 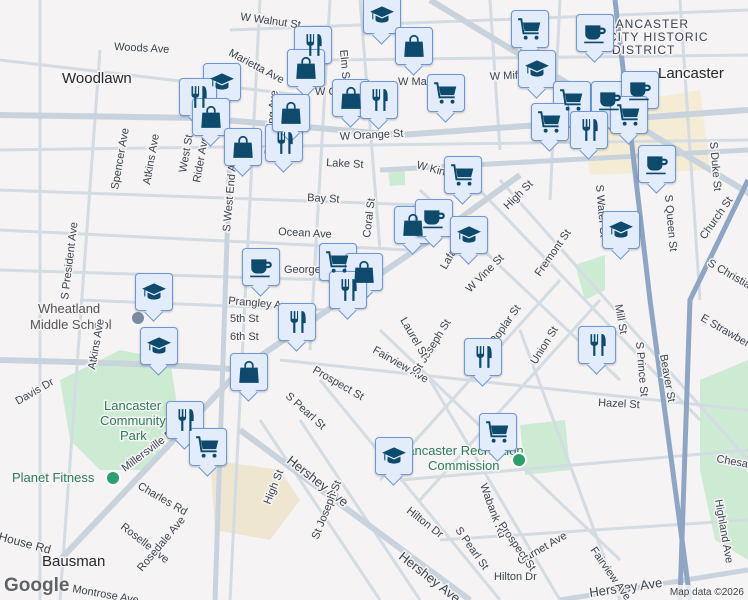 I want to click on historic-label-2: CITY HISTORIC, so click(x=658, y=37).